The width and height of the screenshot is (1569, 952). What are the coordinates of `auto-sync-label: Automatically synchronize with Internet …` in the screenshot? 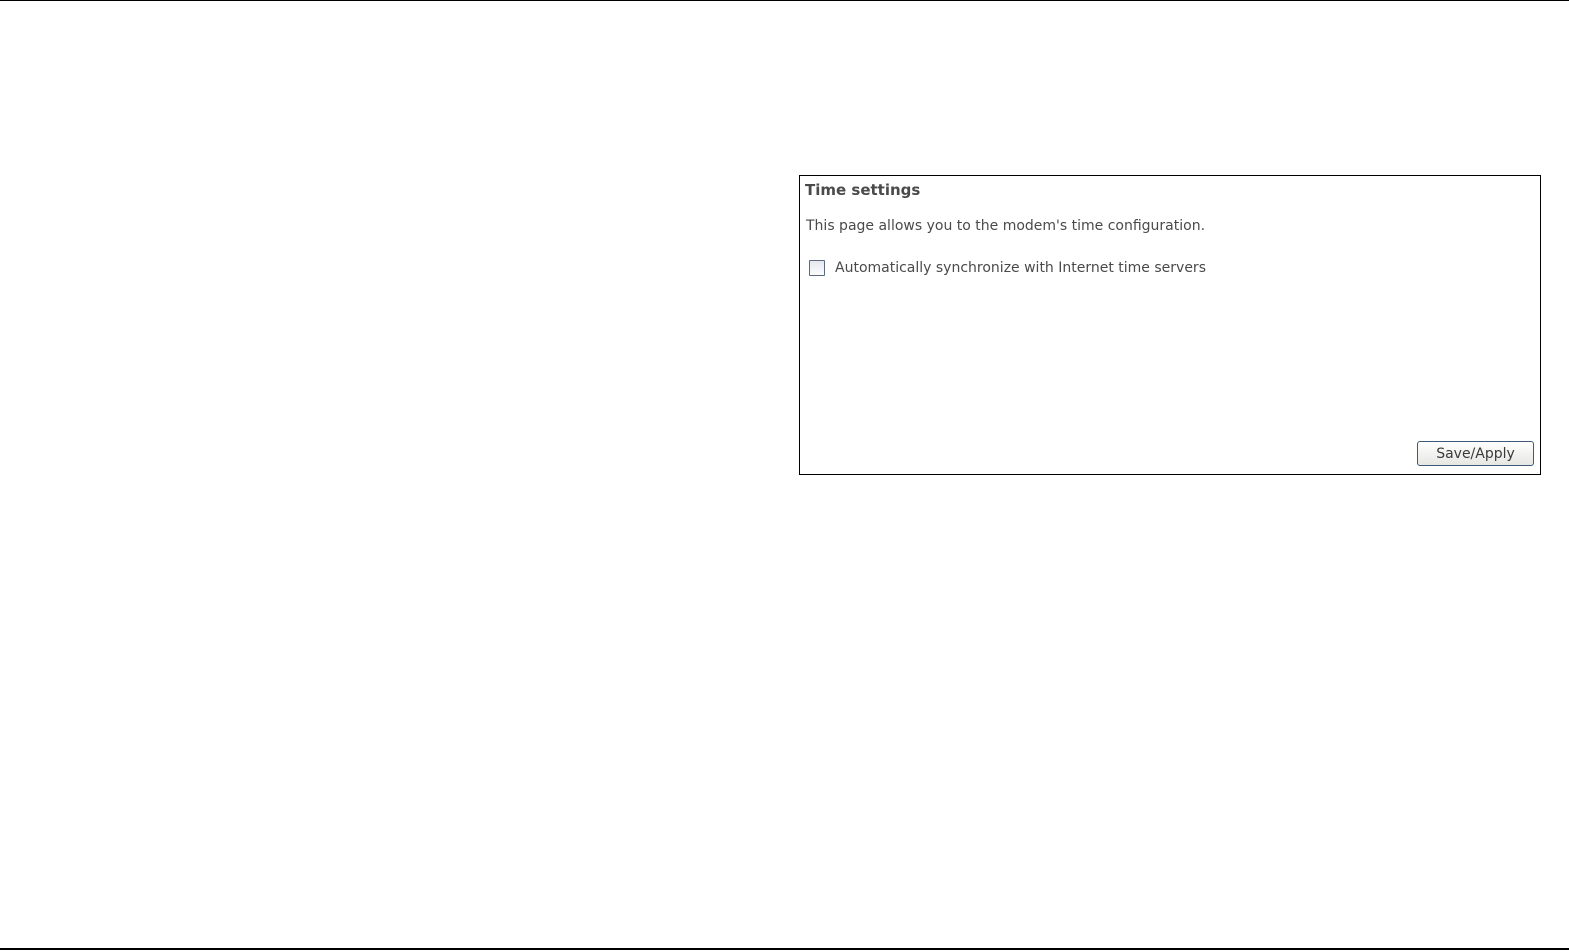 It's located at (1020, 268).